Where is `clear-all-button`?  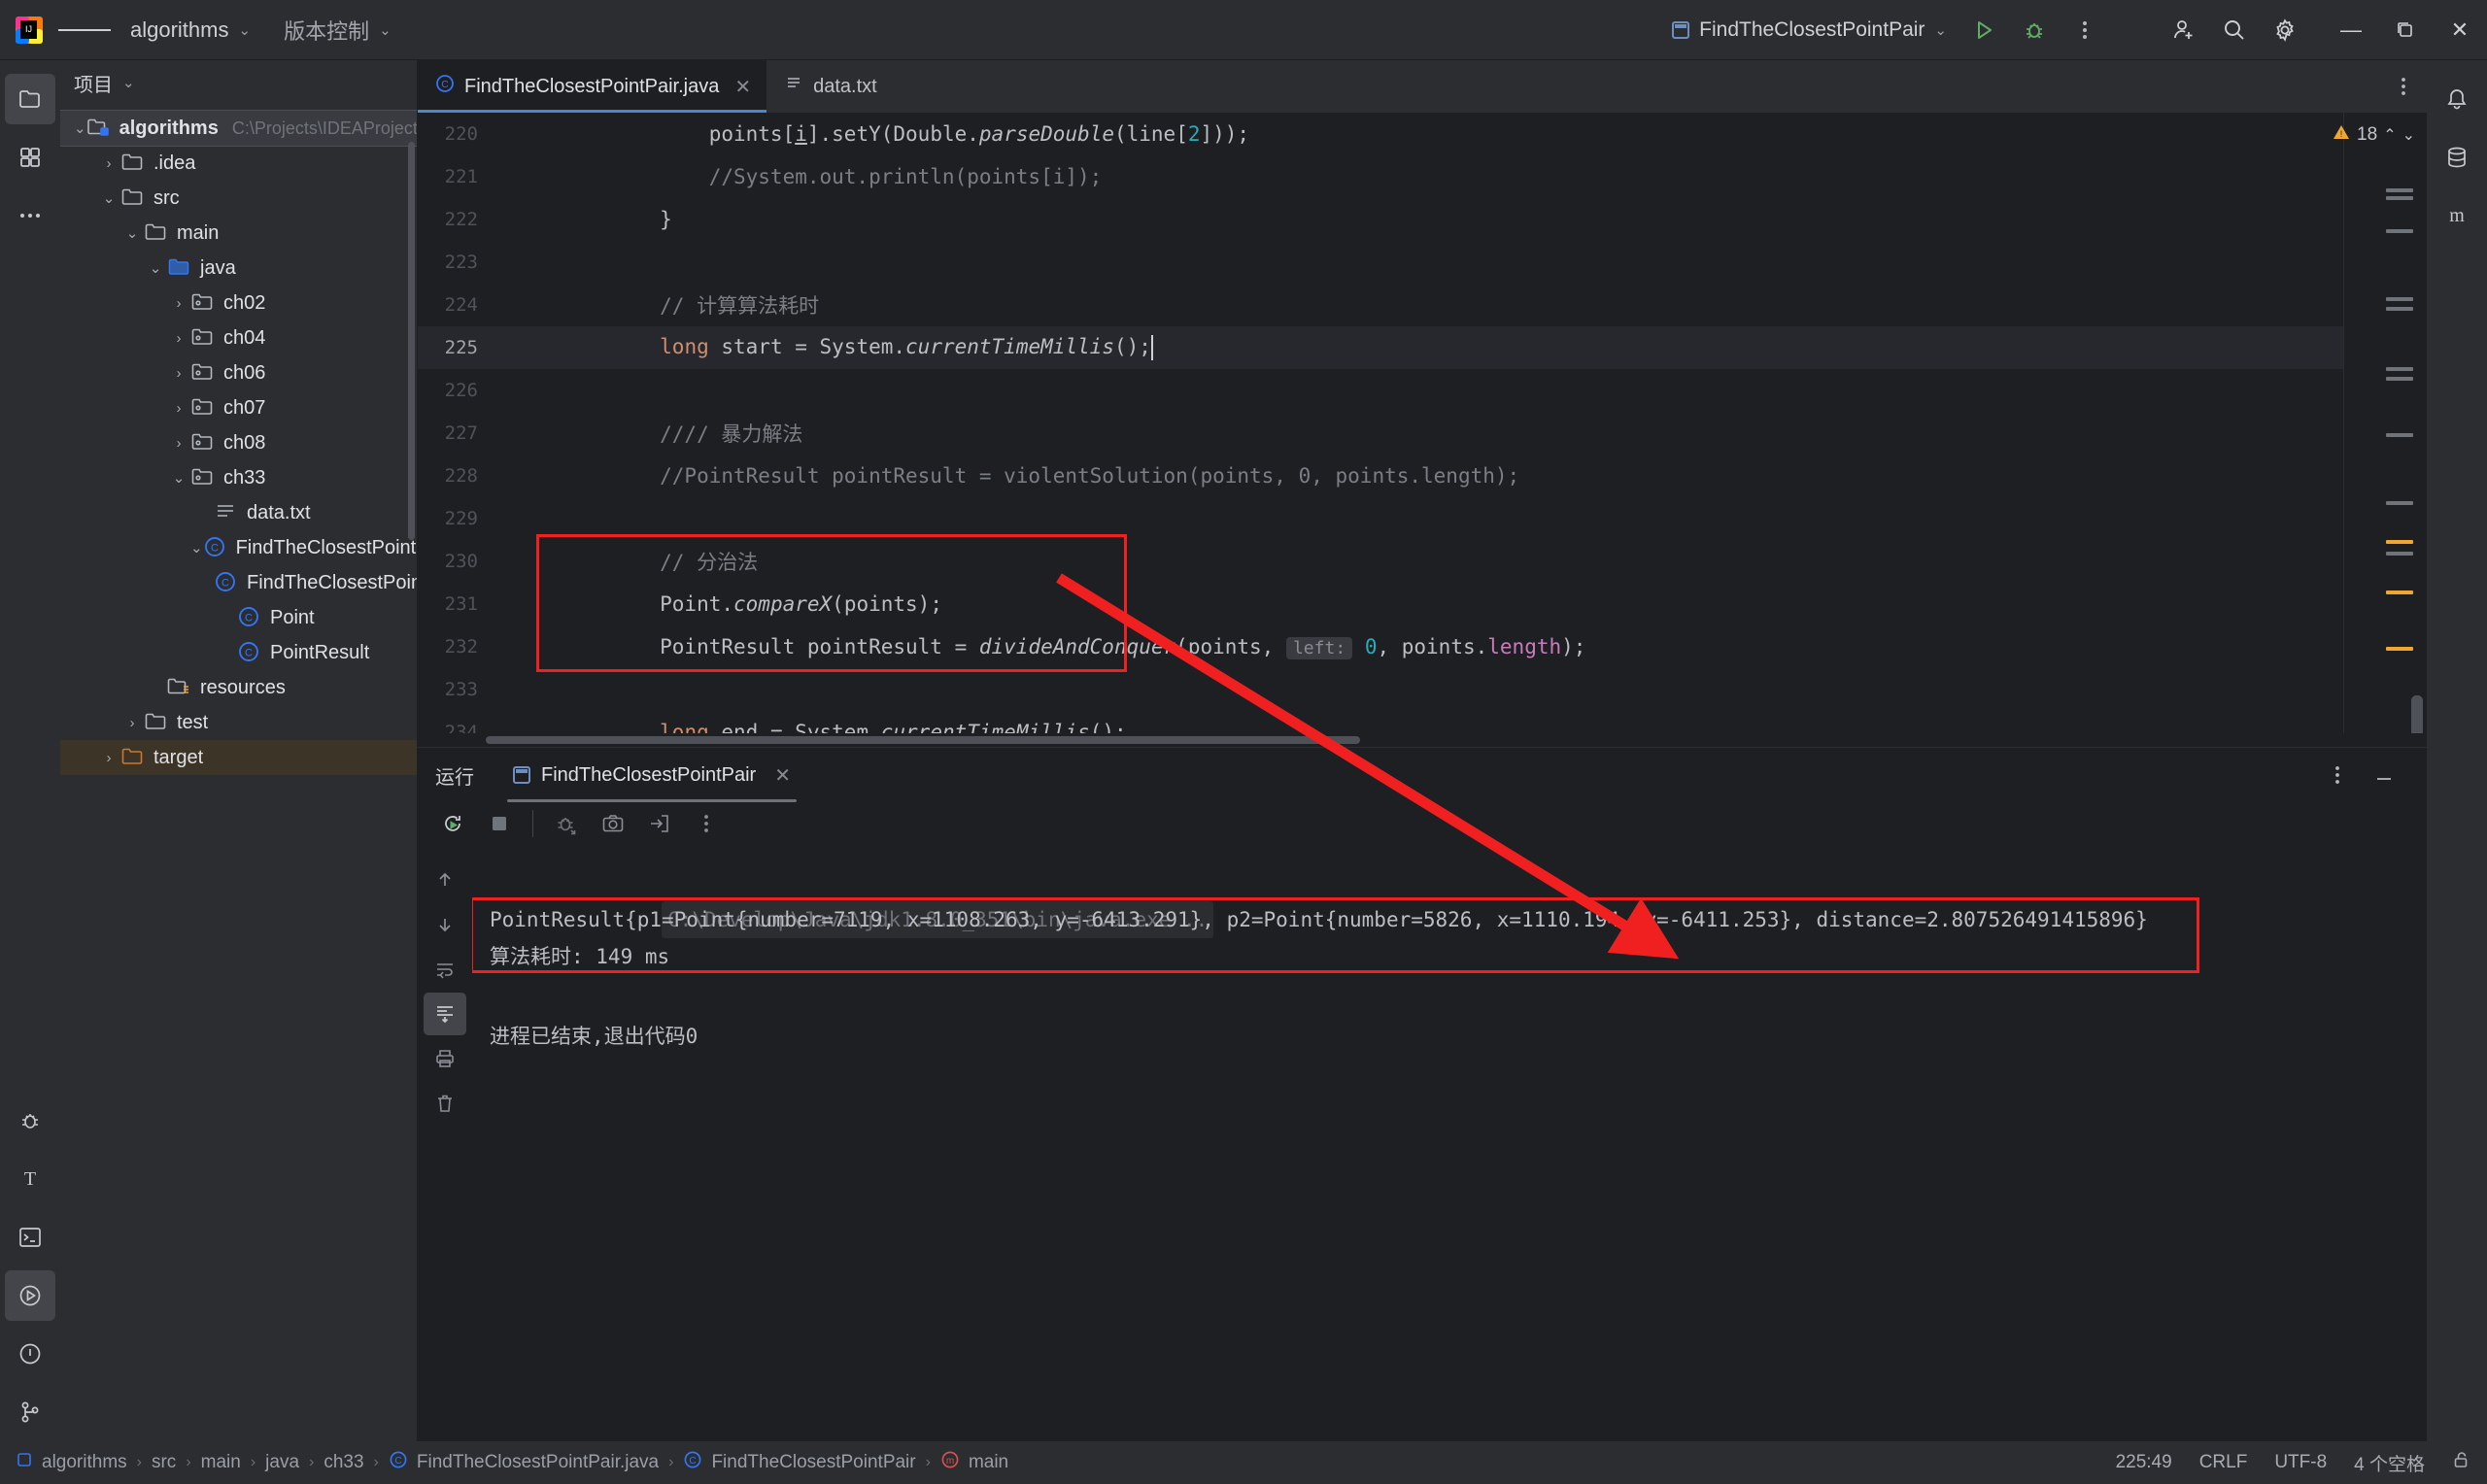
clear-all-button is located at coordinates (445, 1103).